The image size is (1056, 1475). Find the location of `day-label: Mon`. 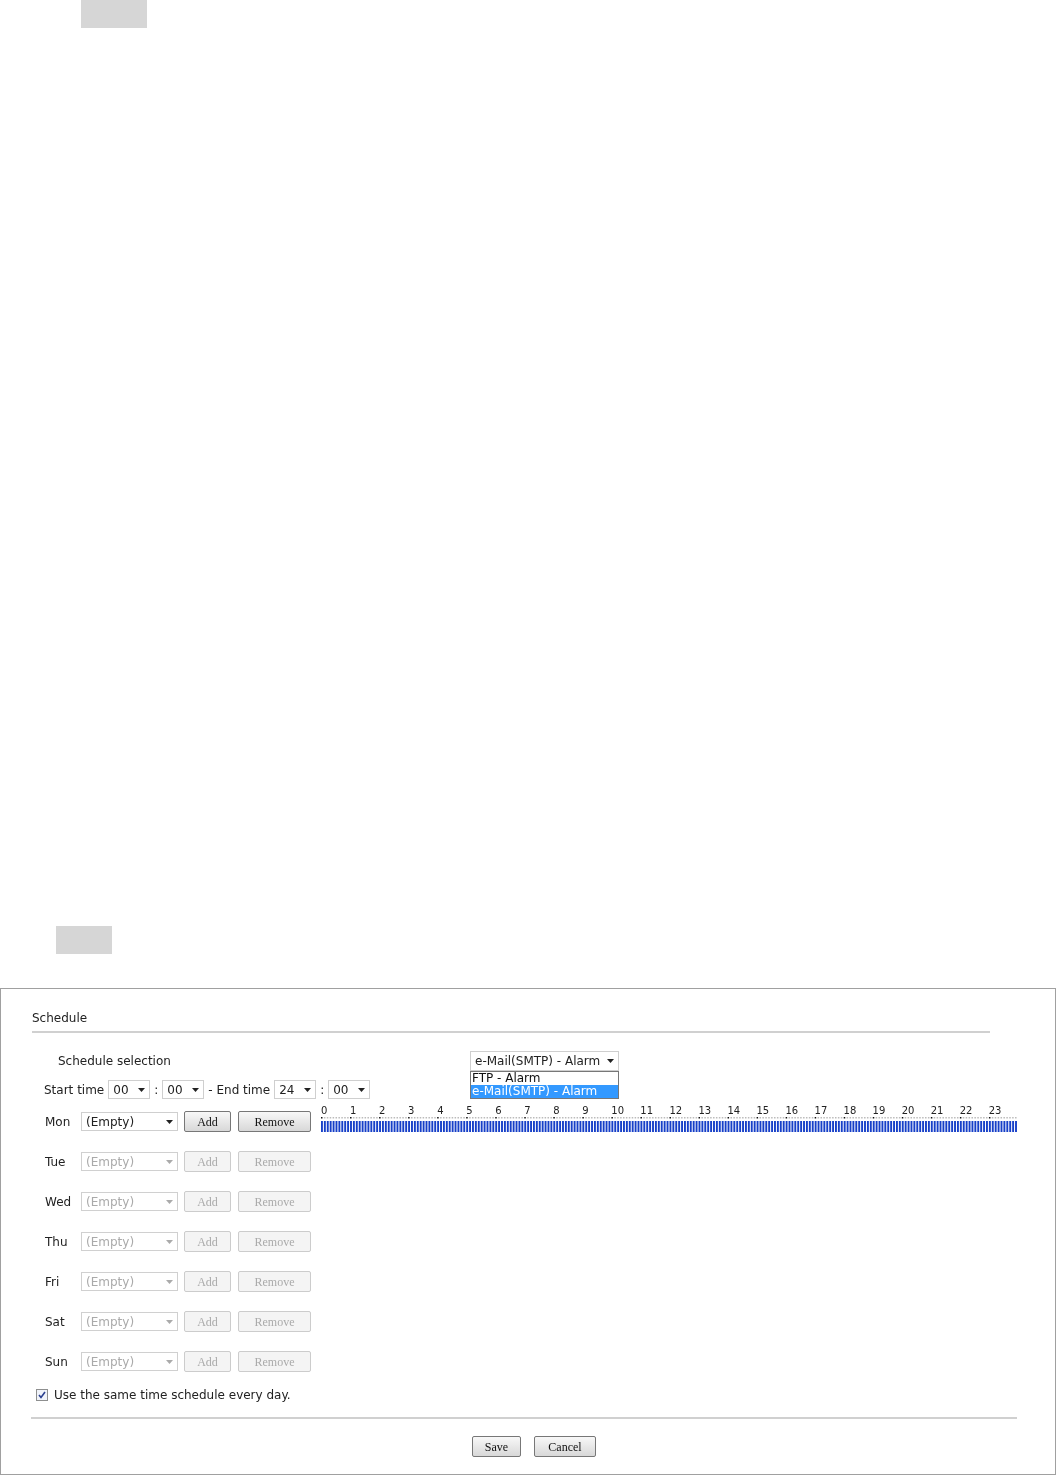

day-label: Mon is located at coordinates (58, 1122).